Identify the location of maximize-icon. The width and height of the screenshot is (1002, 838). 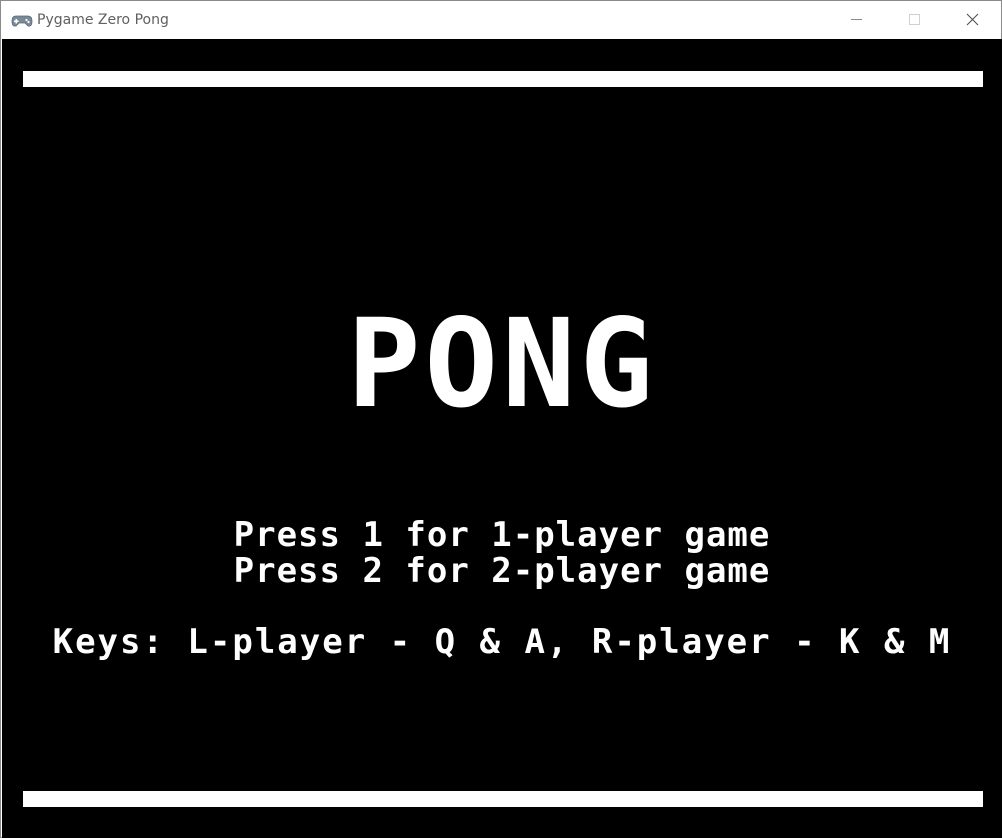
(914, 19).